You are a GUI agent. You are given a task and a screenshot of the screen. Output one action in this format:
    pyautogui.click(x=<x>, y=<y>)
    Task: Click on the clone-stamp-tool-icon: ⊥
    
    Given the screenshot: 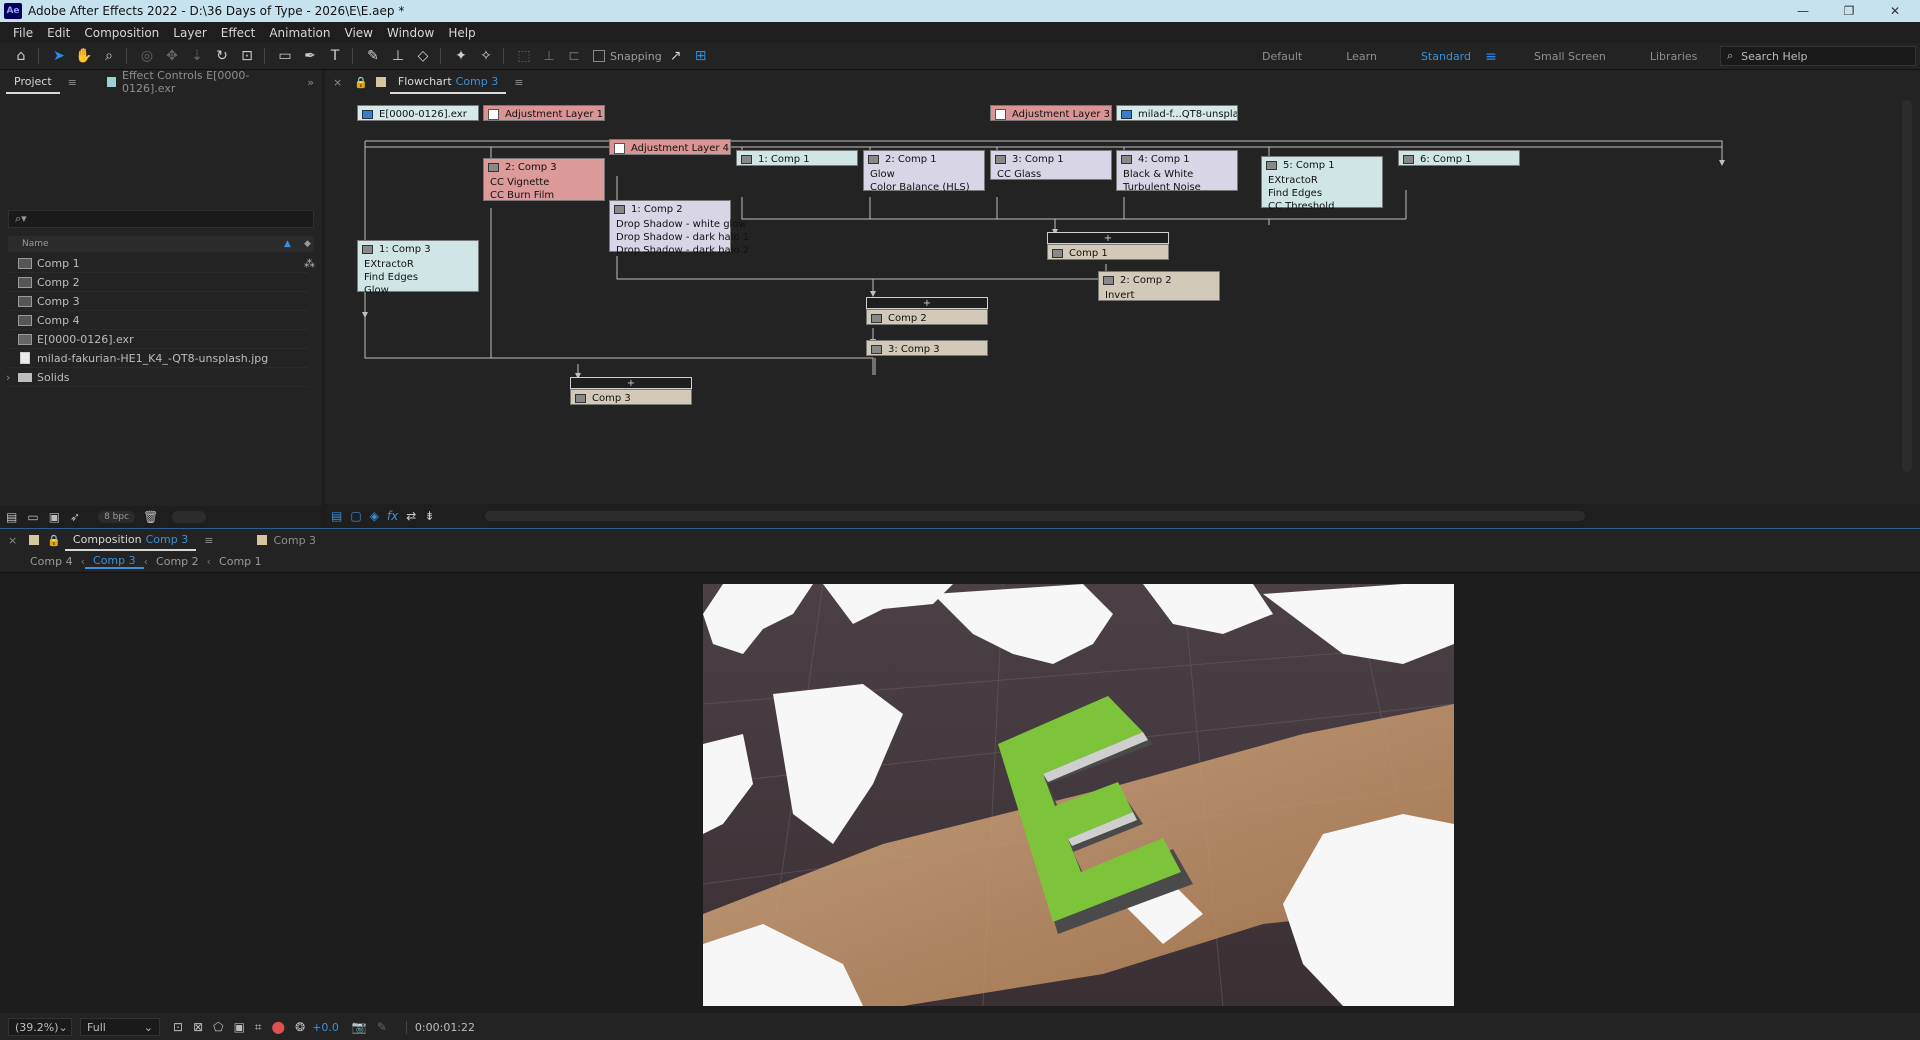 What is the action you would take?
    pyautogui.click(x=398, y=56)
    